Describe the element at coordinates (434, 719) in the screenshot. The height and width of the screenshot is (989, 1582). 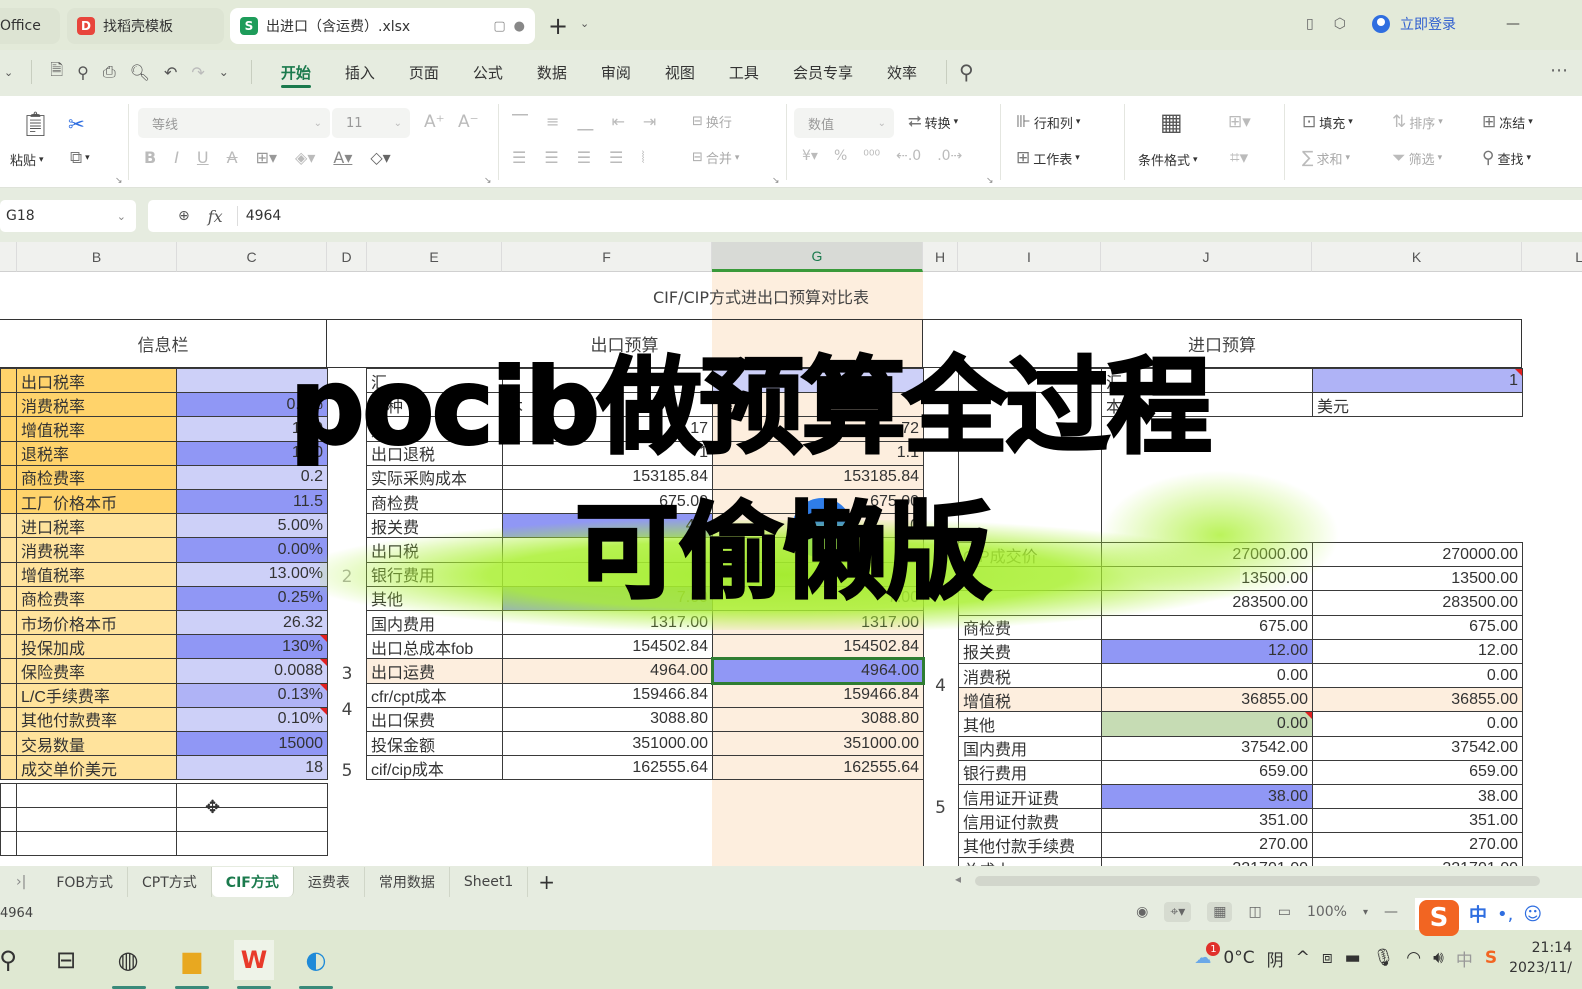
I see `export-label: 出口保费` at that location.